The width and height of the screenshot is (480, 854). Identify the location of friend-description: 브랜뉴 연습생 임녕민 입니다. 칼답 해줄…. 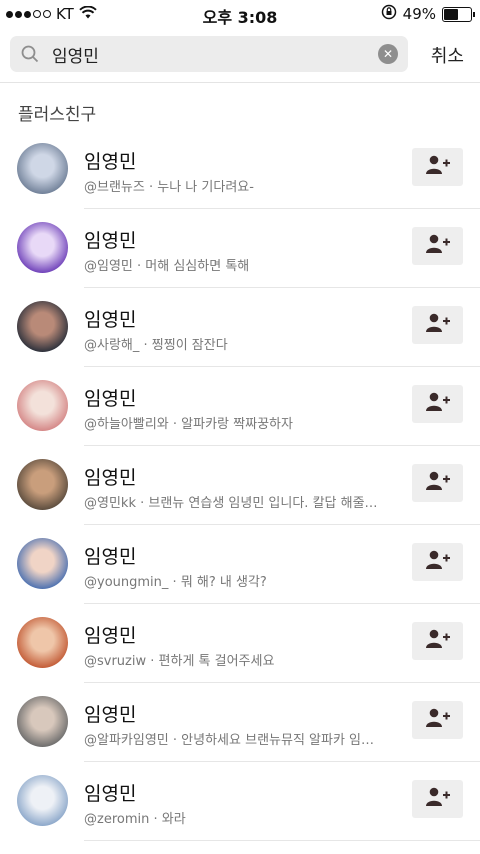
(263, 503).